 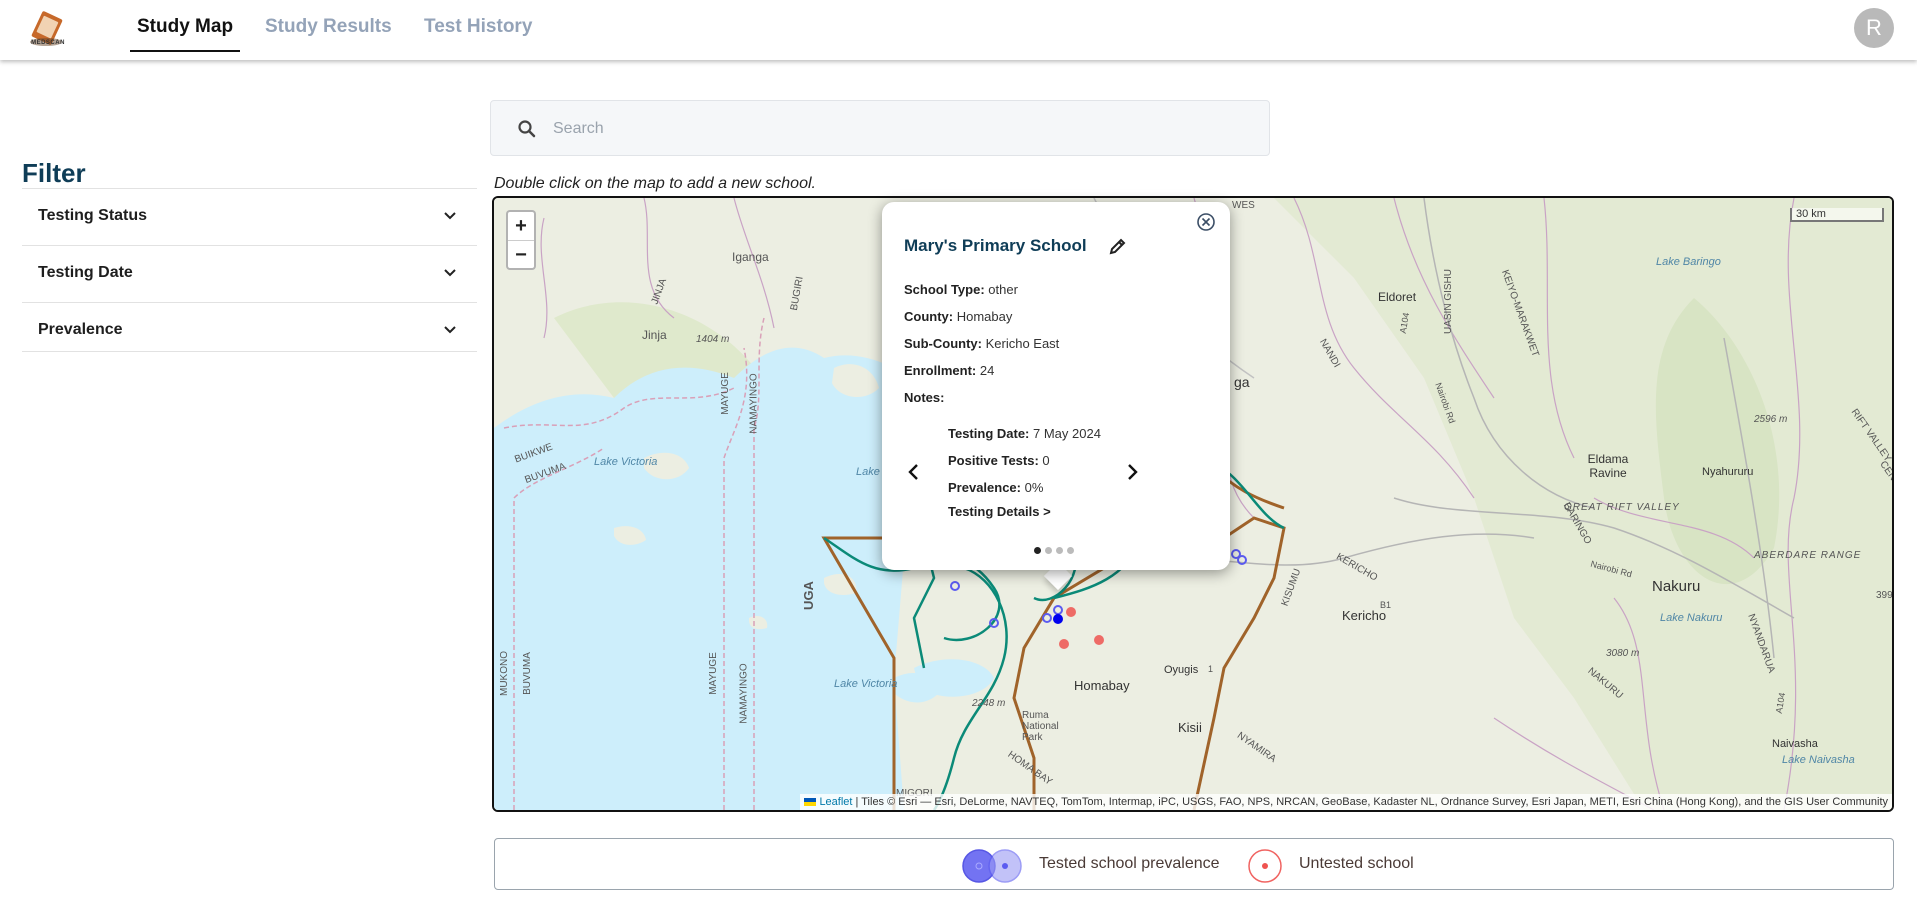 I want to click on map-label-oyugis: Oyugis, so click(x=1181, y=670).